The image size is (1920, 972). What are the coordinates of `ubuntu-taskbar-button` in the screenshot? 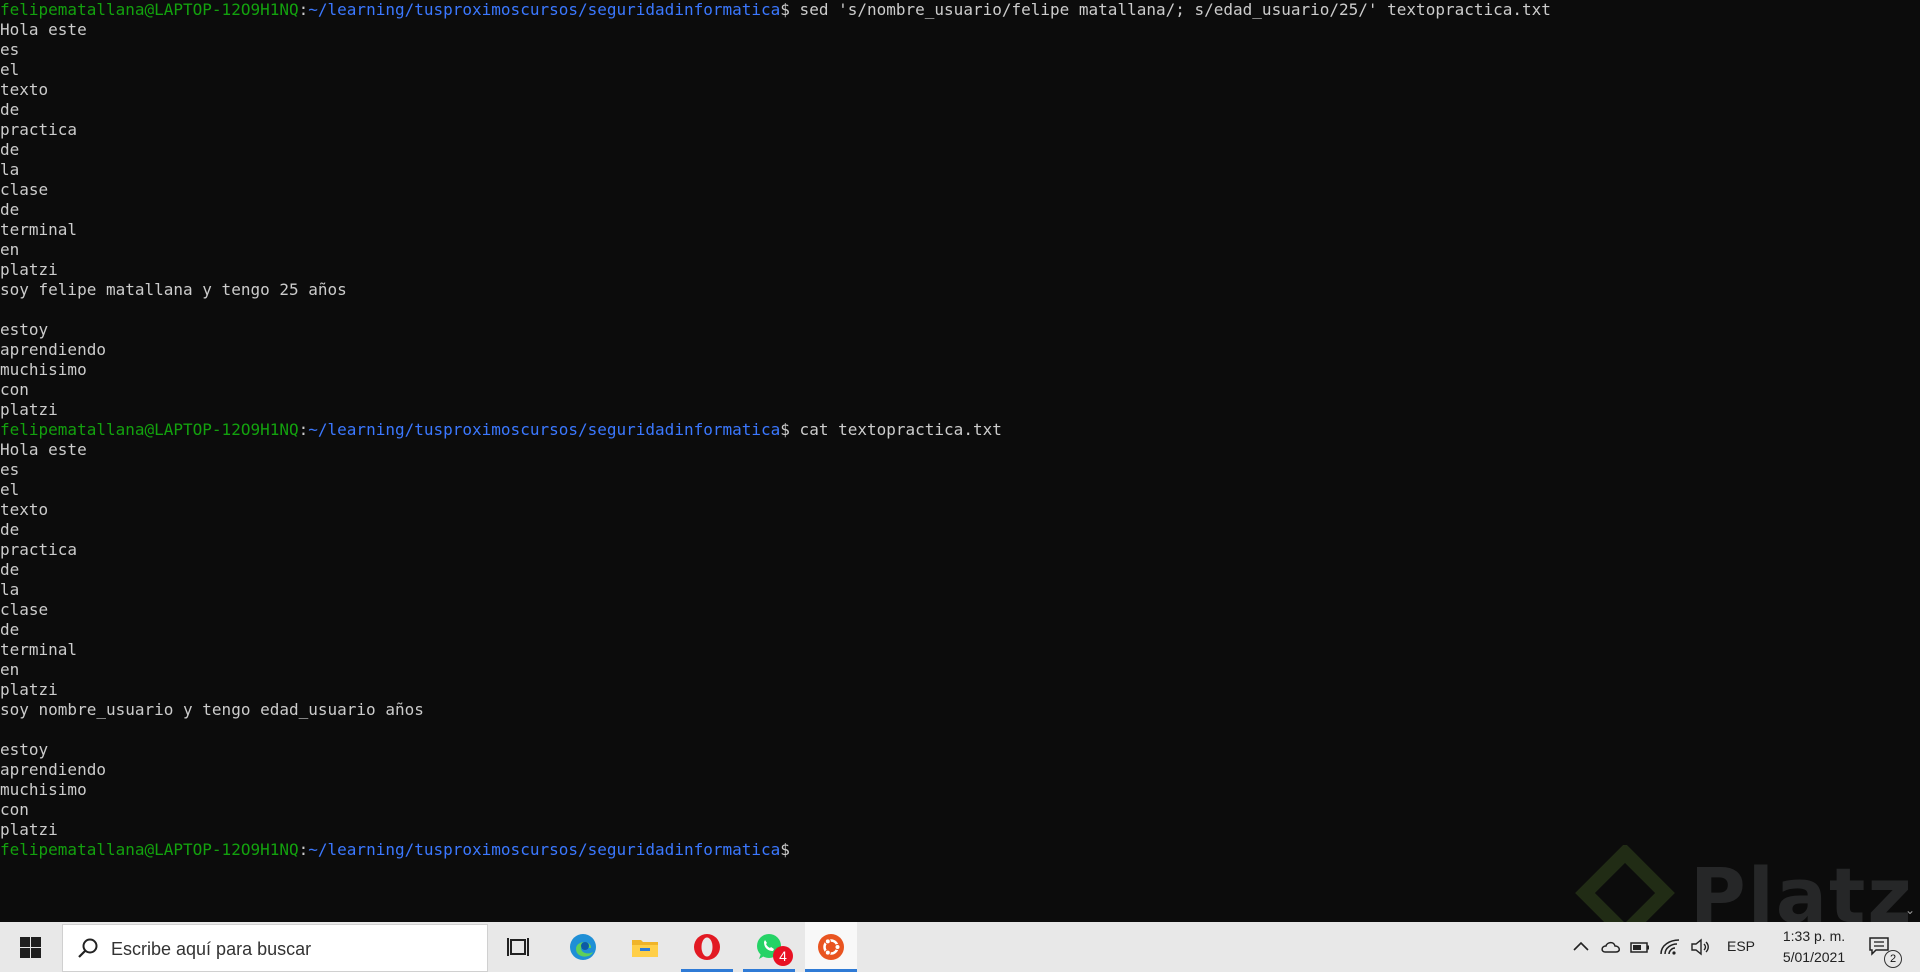 It's located at (831, 947).